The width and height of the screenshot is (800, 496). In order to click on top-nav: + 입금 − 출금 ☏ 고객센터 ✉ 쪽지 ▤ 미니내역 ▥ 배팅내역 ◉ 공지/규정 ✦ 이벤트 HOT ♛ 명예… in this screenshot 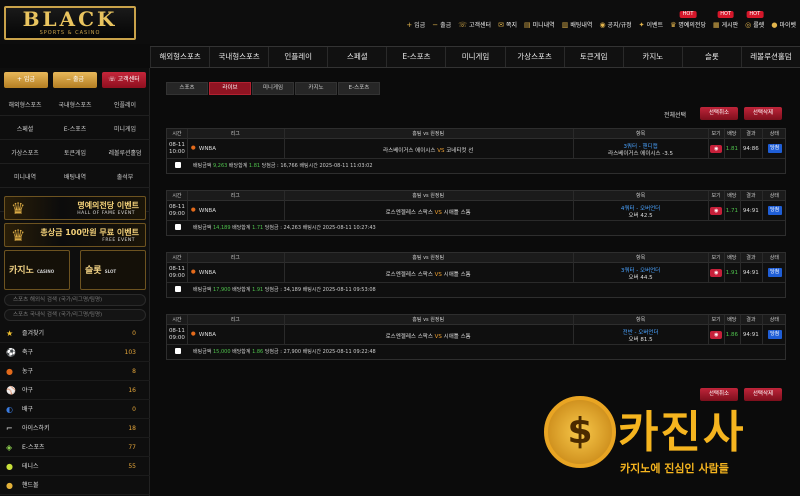, I will do `click(601, 20)`.